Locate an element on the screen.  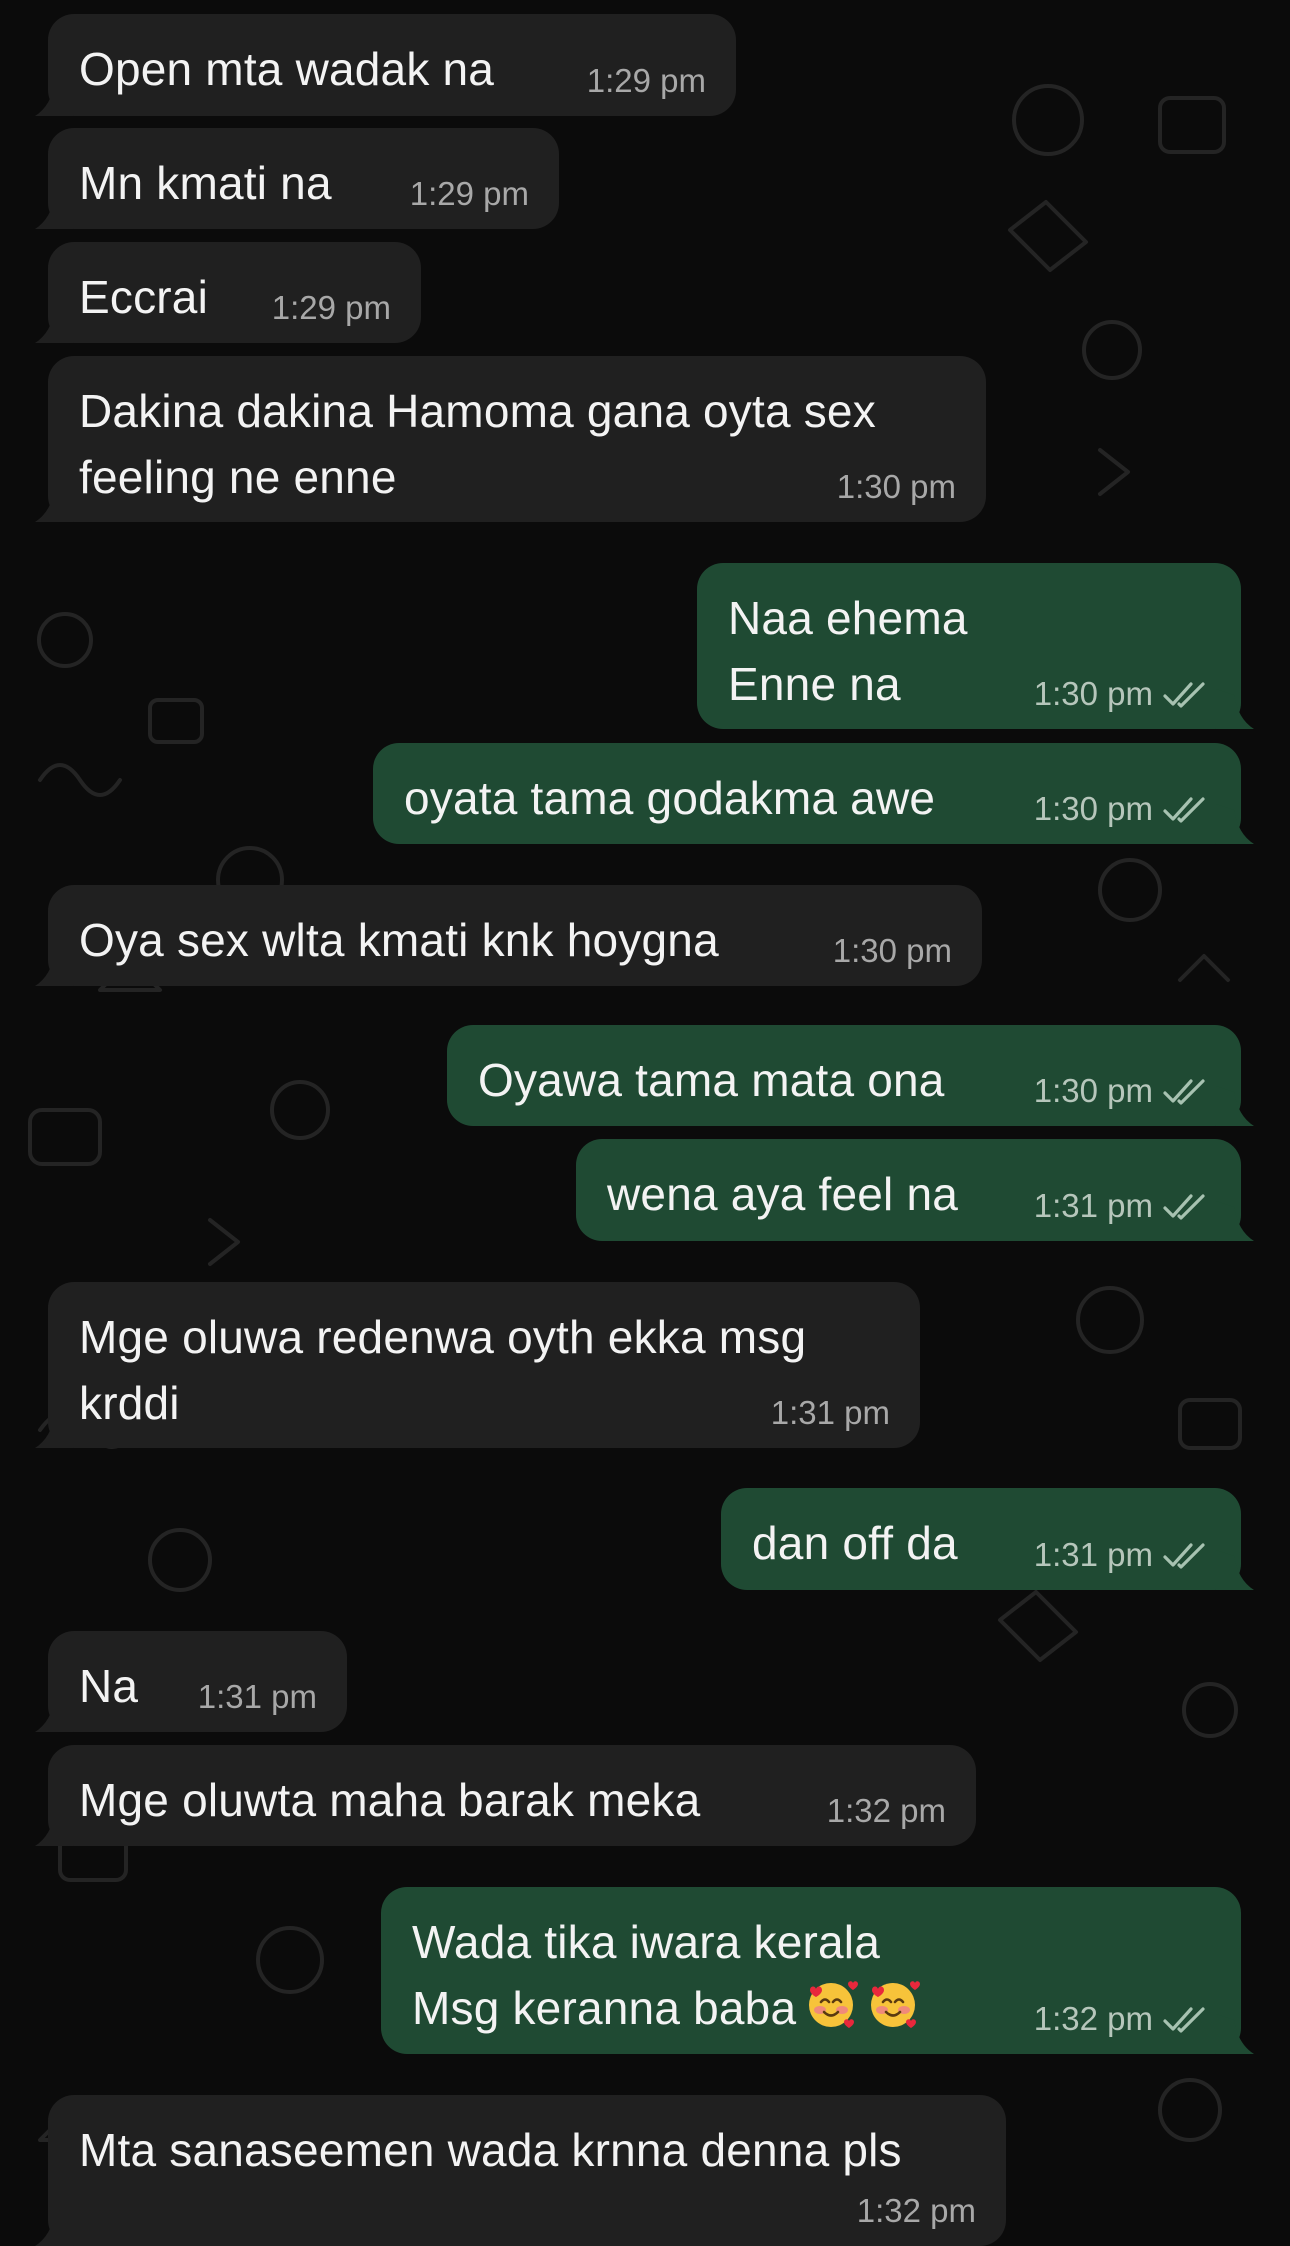
outgoing-message: Oyawa tama mata ona 1:30 pm is located at coordinates (850, 1075).